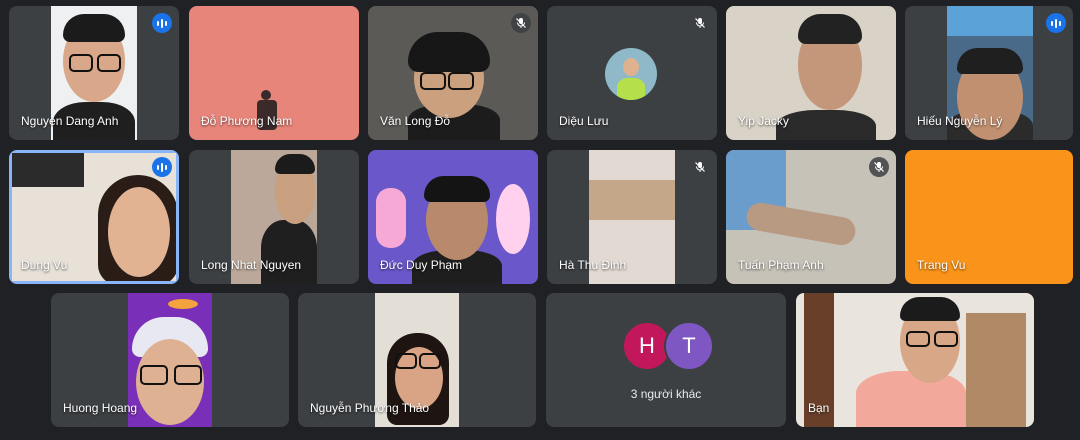  I want to click on participant-name: Long Nhat Nguyen, so click(251, 265).